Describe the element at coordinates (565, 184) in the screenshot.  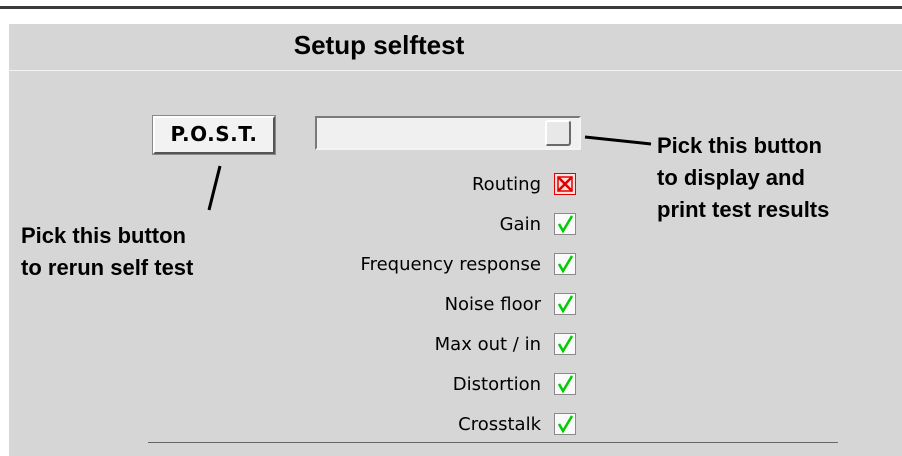
I see `x-mark-icon` at that location.